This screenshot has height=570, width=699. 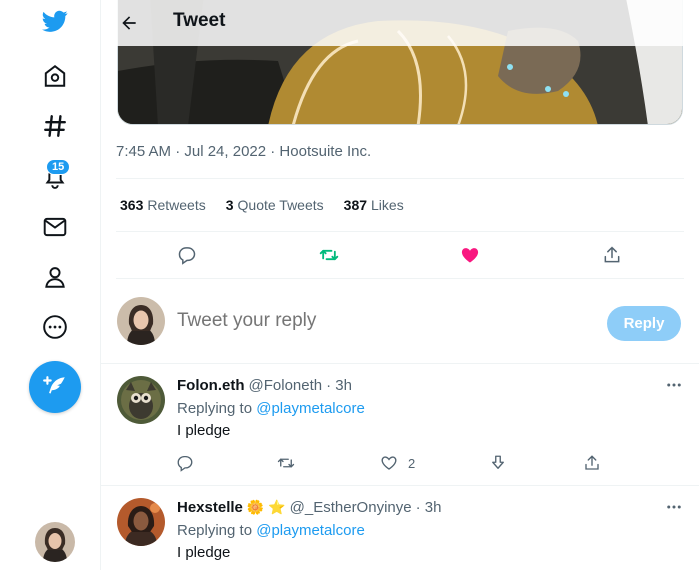 What do you see at coordinates (644, 323) in the screenshot?
I see `reply-submit-button: Reply` at bounding box center [644, 323].